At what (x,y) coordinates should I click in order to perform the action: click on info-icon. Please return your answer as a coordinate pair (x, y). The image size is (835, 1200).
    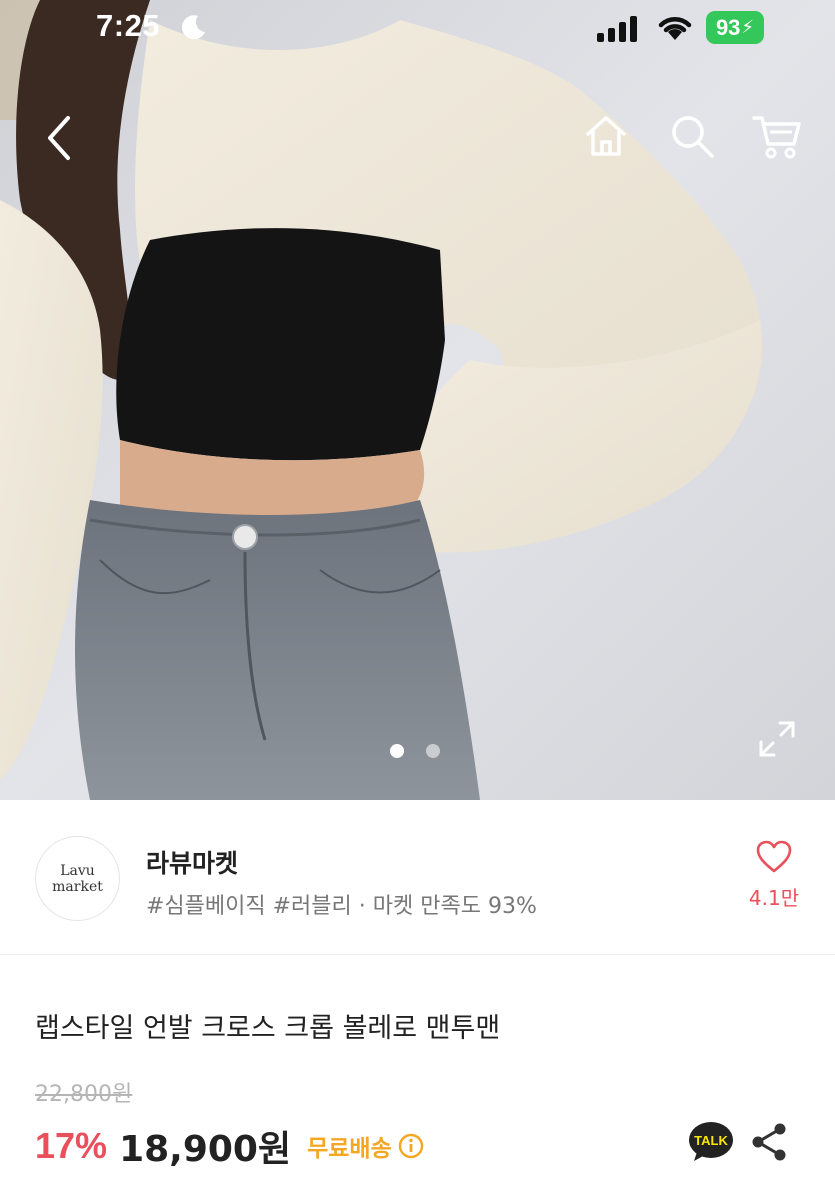
    Looking at the image, I should click on (411, 1146).